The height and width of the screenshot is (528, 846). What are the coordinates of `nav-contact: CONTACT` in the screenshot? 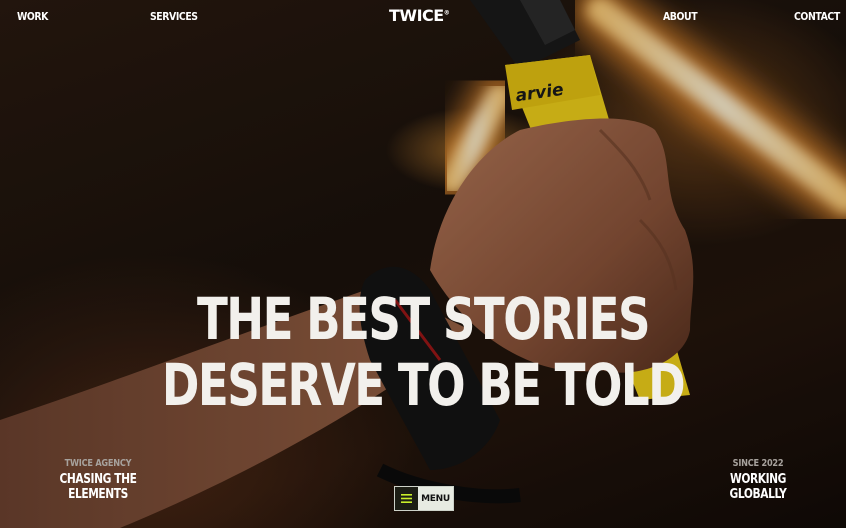 It's located at (817, 16).